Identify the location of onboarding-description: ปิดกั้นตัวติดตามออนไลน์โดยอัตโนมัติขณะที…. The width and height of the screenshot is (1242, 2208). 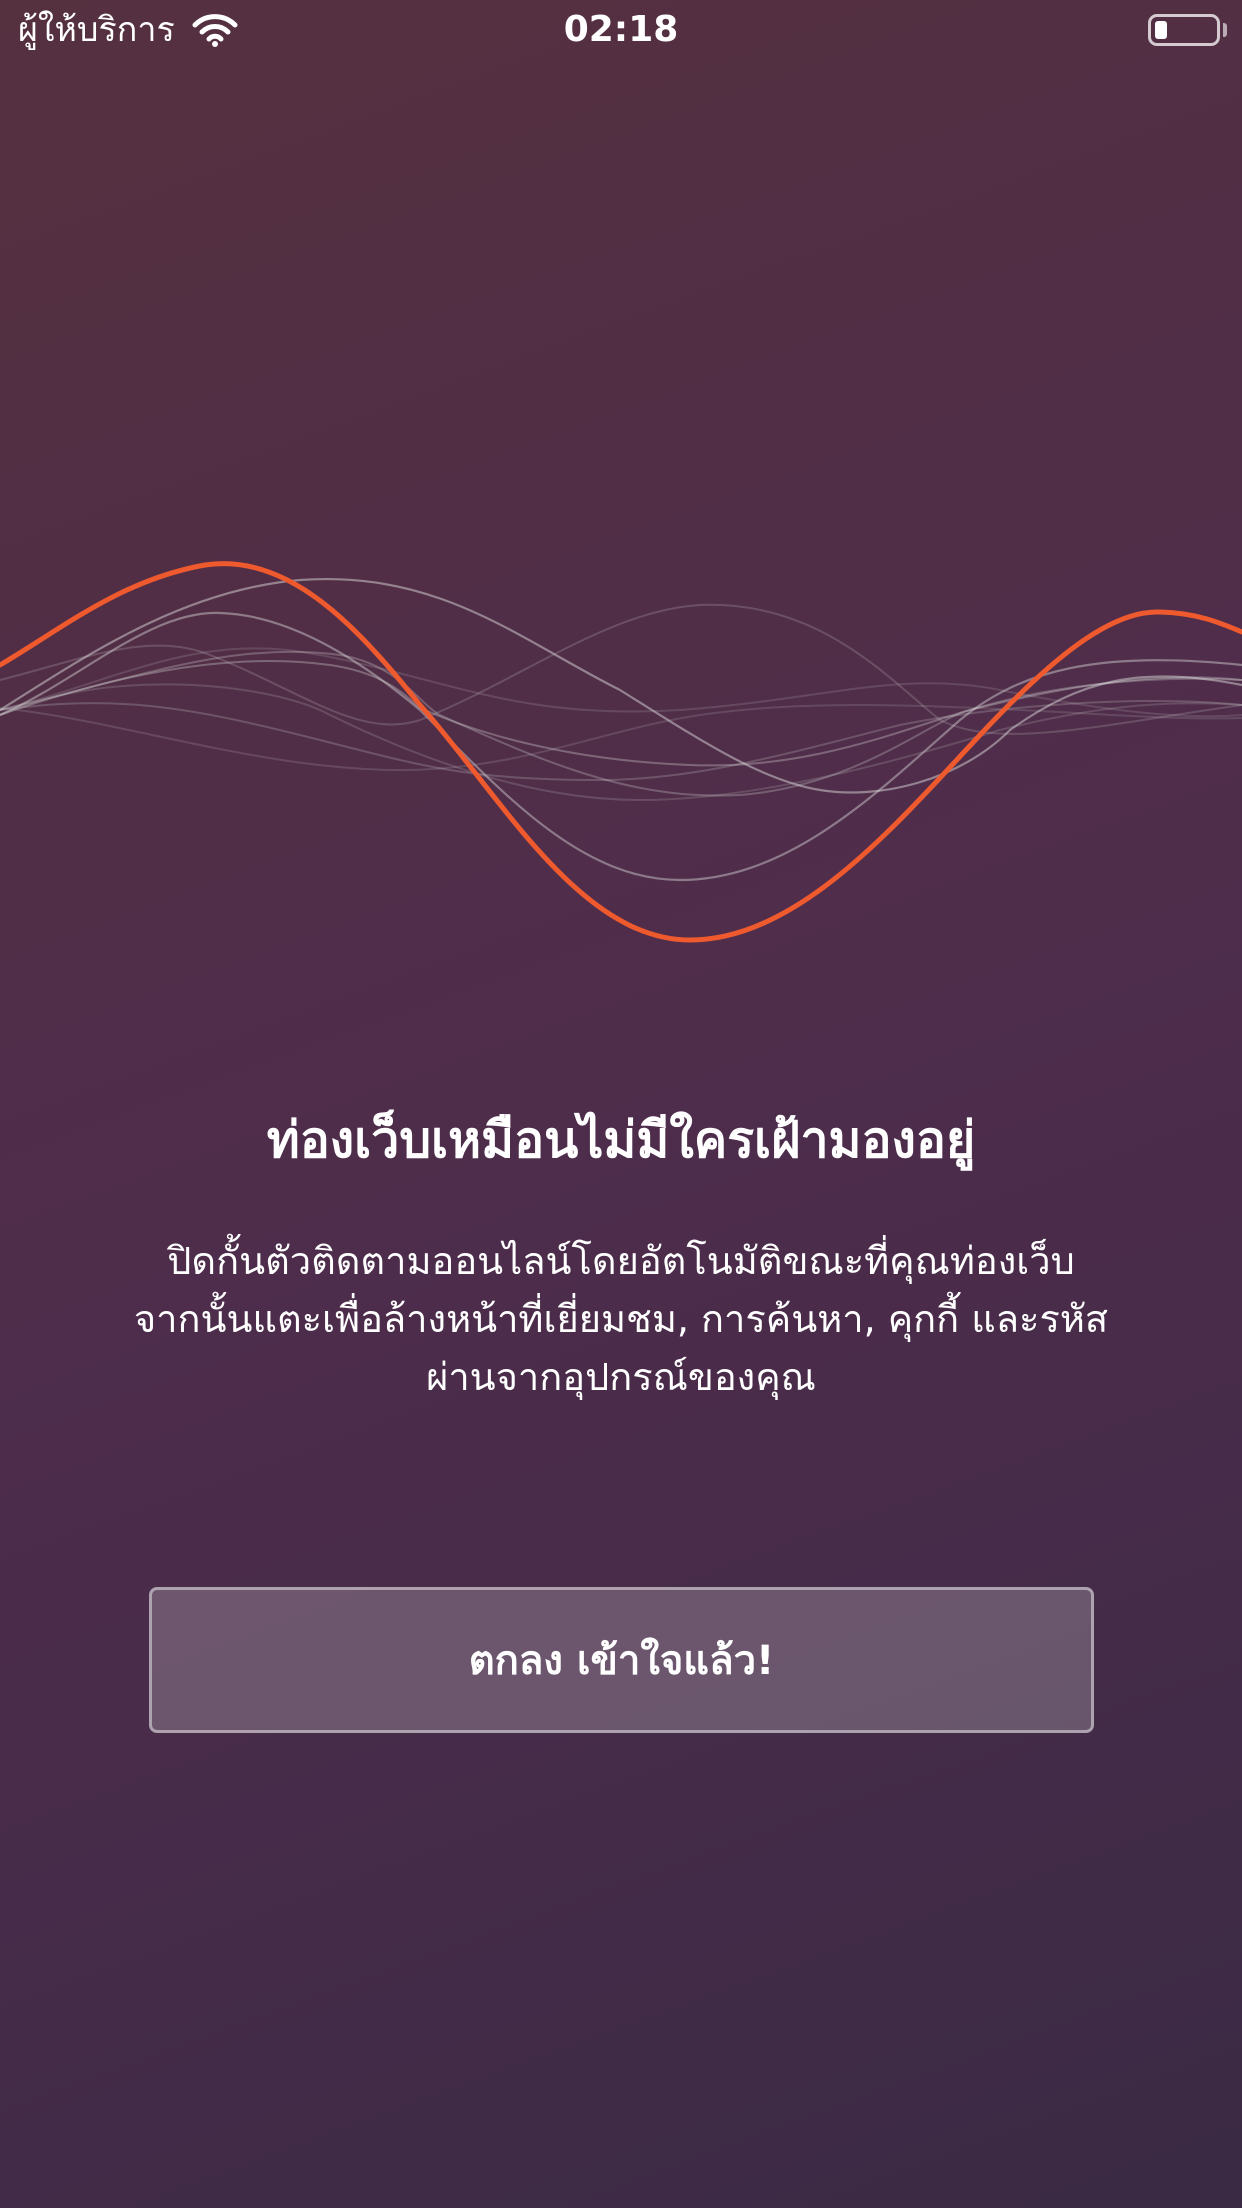
(621, 1319).